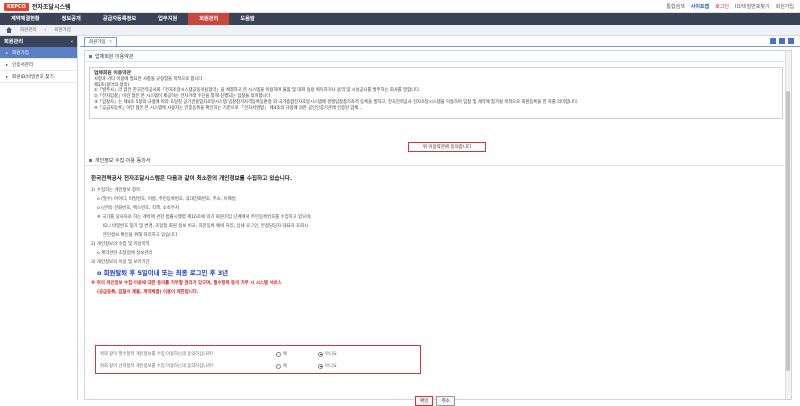 The image size is (800, 406). Describe the element at coordinates (23, 65) in the screenshot. I see `sidebar-item-label: 인증서관리` at that location.